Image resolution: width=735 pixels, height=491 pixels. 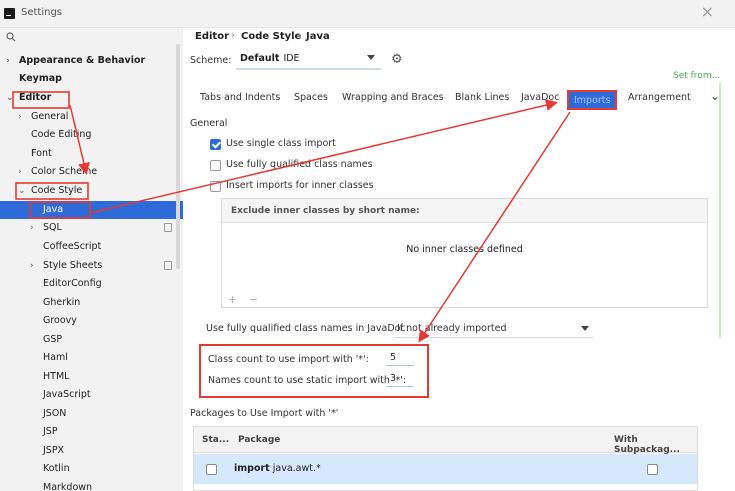 What do you see at coordinates (67, 394) in the screenshot?
I see `sidebar-item-label: JavaScript` at bounding box center [67, 394].